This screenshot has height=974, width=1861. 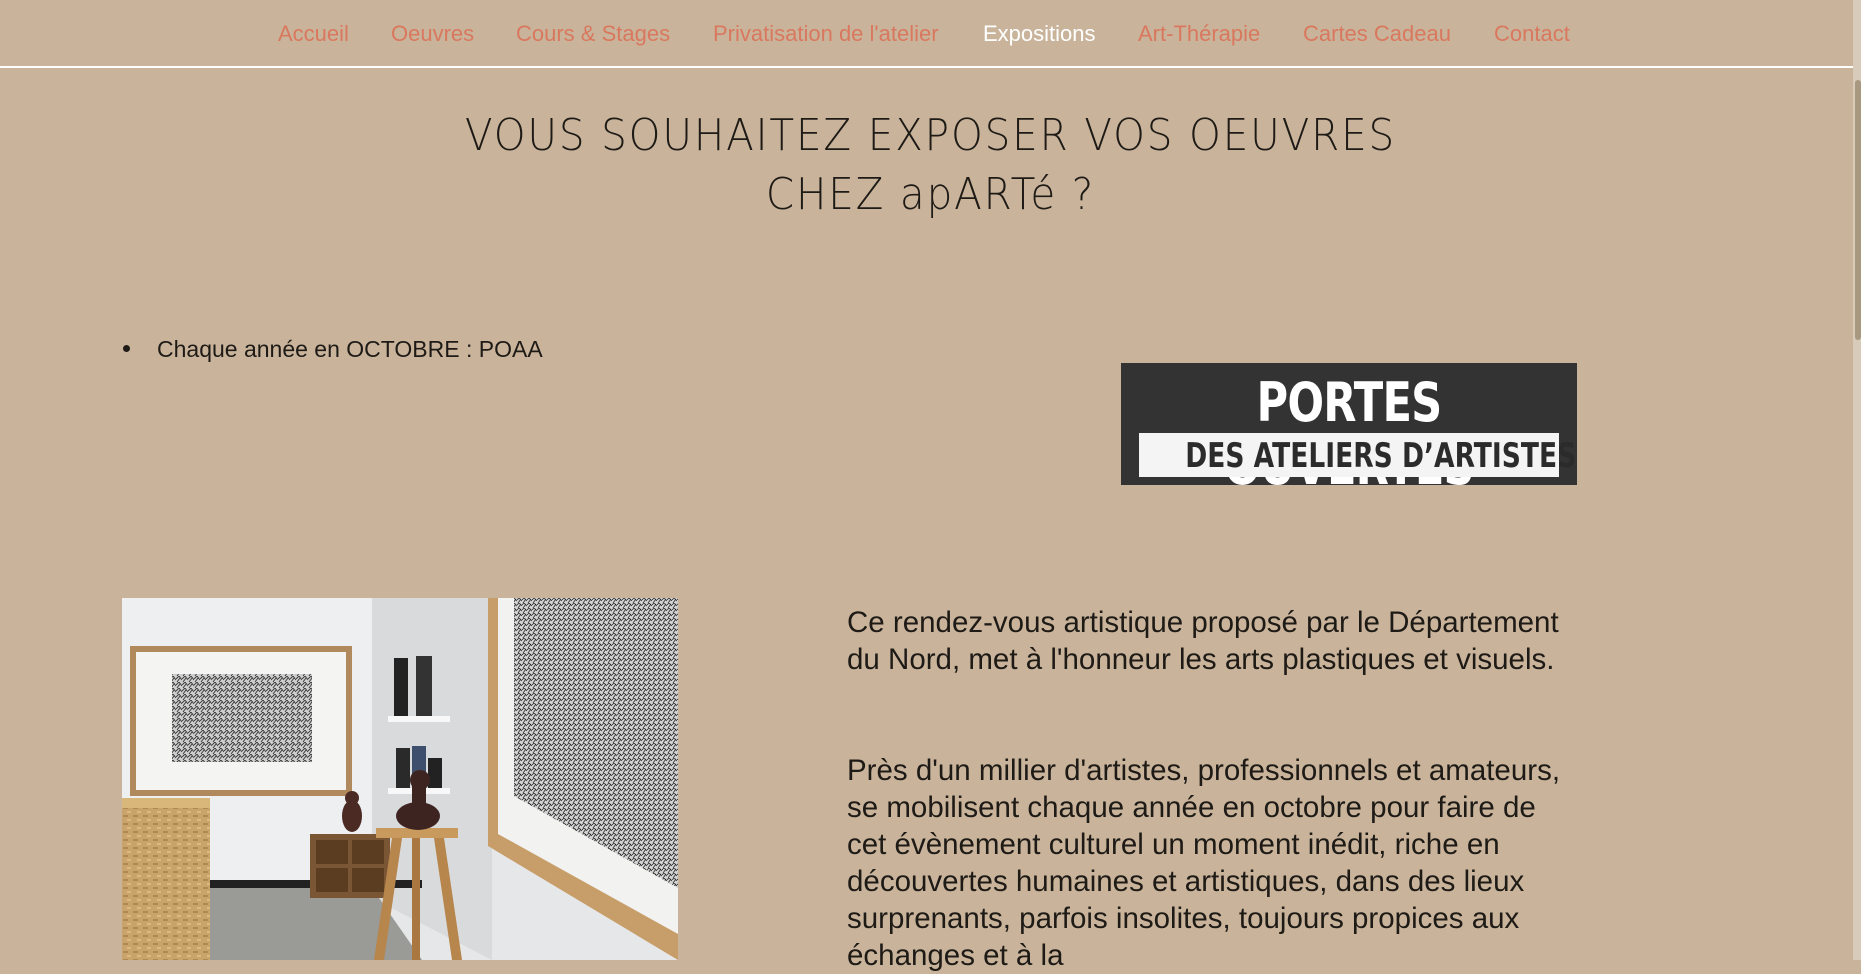 I want to click on scrollbar-thumb, so click(x=1858, y=210).